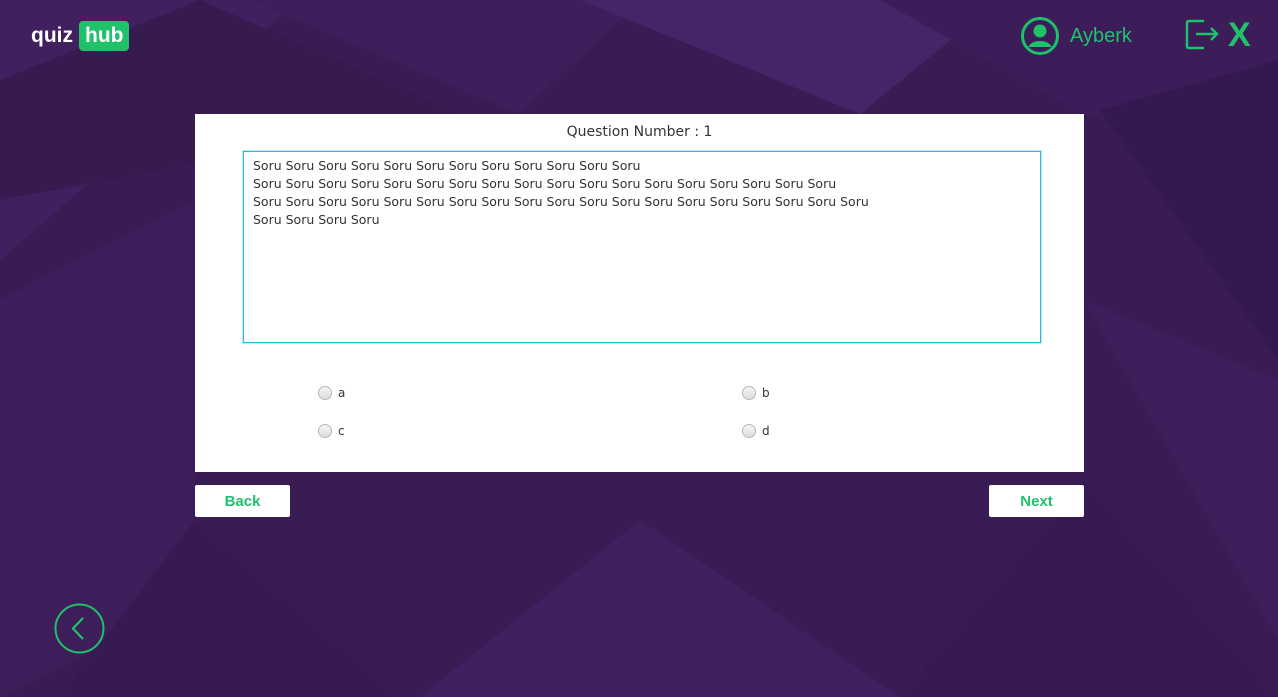 This screenshot has height=697, width=1278. Describe the element at coordinates (1101, 35) in the screenshot. I see `user-name: Ayberk` at that location.